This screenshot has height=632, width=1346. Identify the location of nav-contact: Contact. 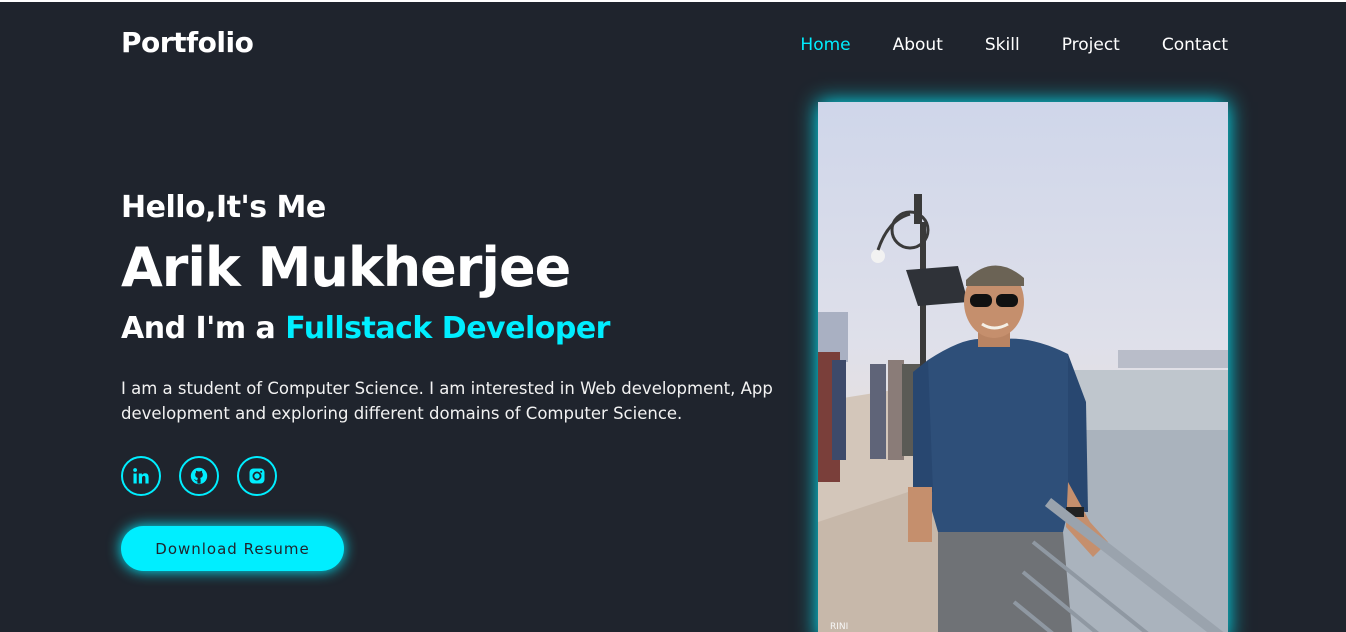
(1195, 45).